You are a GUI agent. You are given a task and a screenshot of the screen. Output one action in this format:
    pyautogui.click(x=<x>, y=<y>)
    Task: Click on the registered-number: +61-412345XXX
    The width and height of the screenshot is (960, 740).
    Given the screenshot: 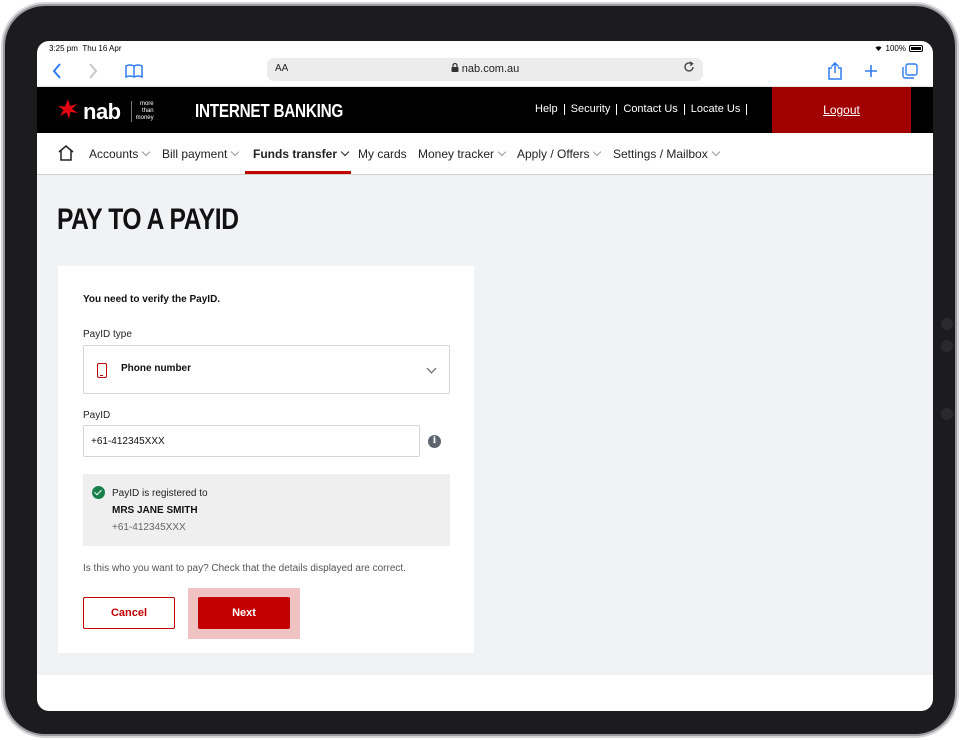 What is the action you would take?
    pyautogui.click(x=149, y=527)
    